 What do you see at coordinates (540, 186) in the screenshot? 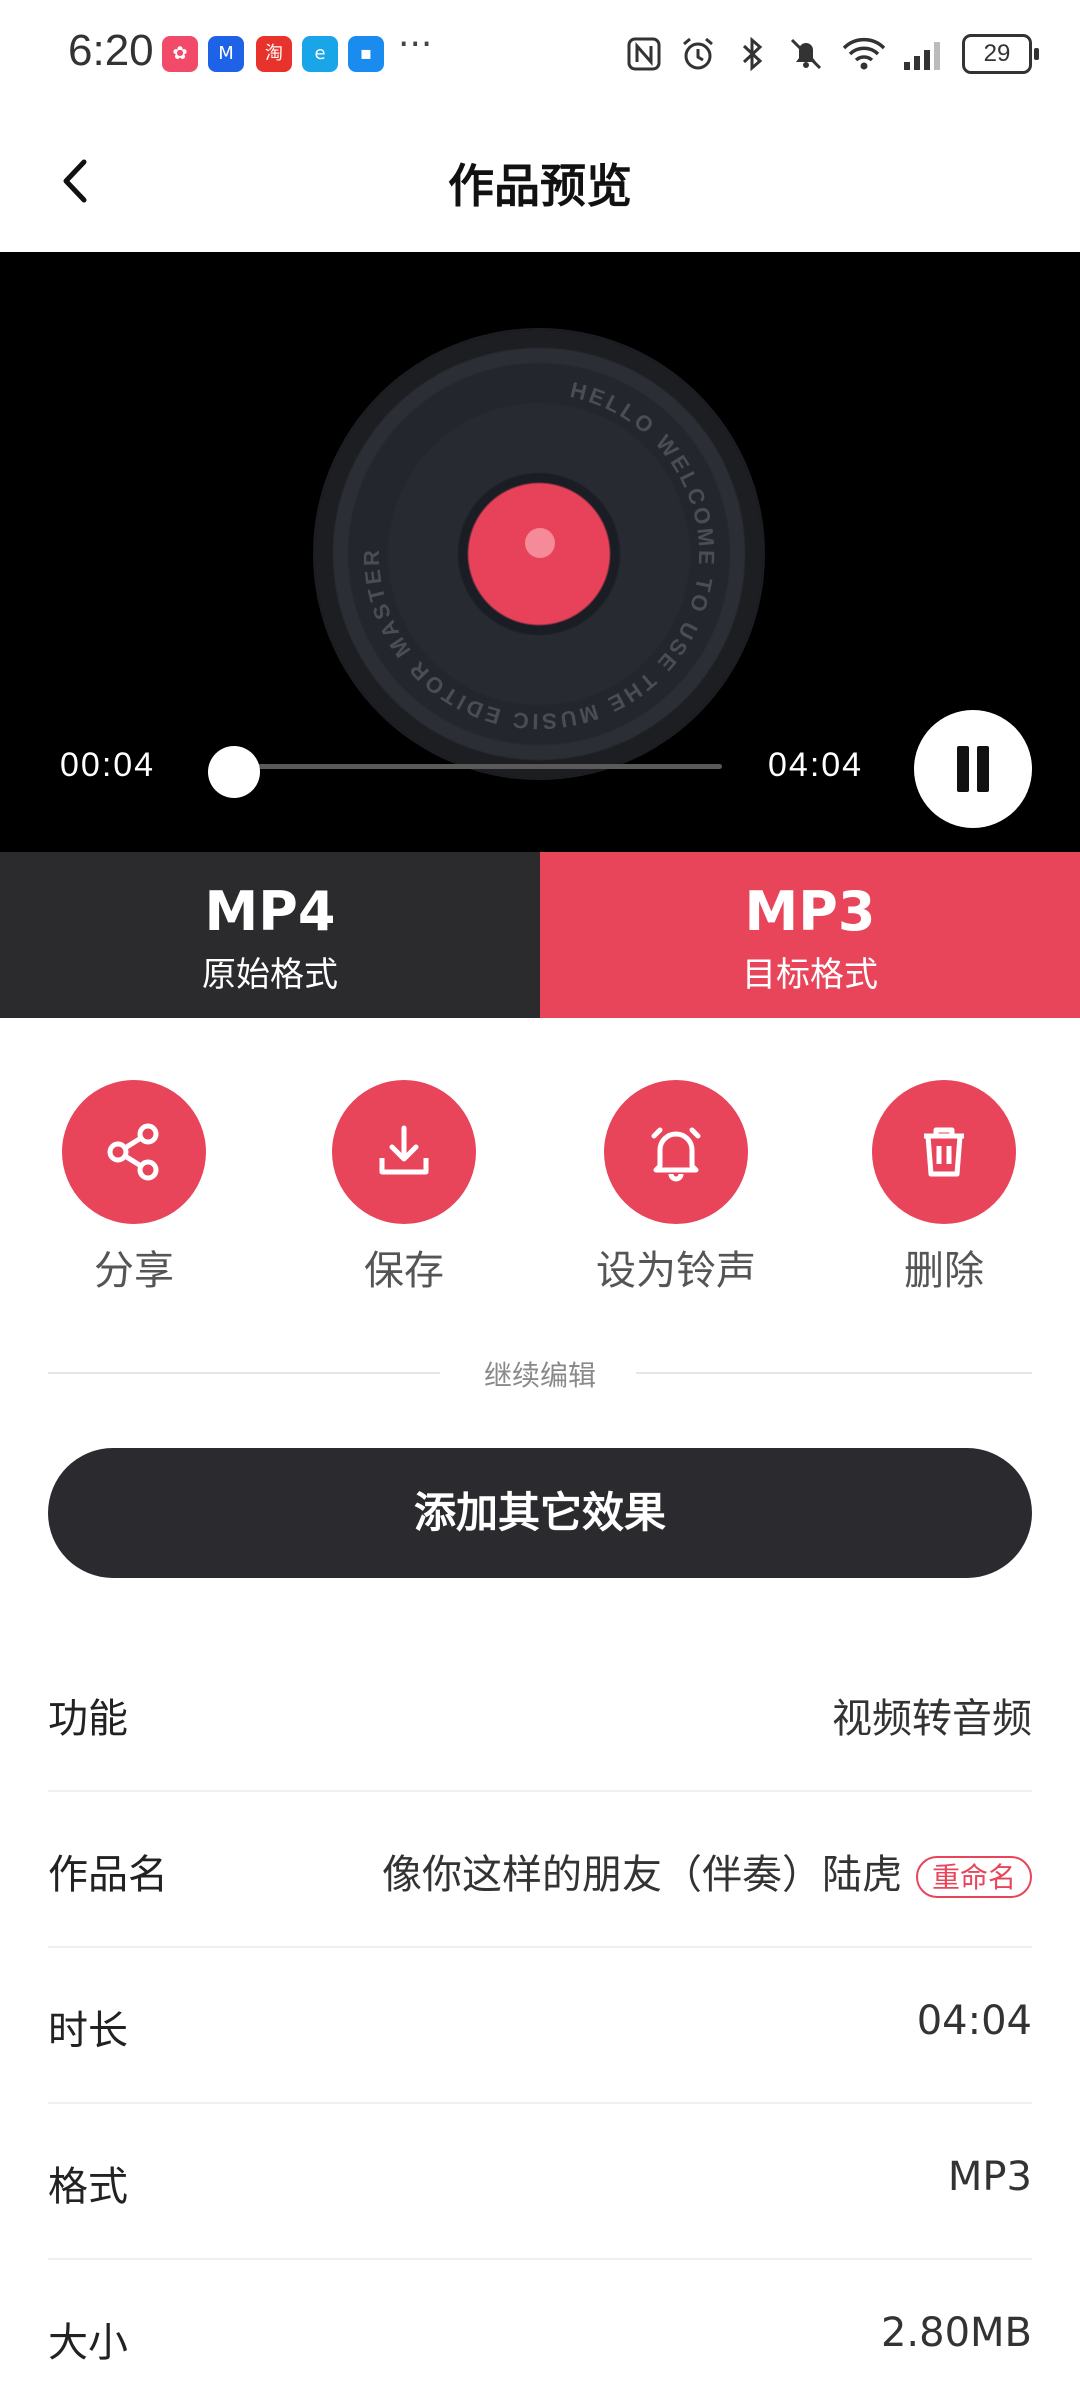
I see `page-title: 作品预览` at bounding box center [540, 186].